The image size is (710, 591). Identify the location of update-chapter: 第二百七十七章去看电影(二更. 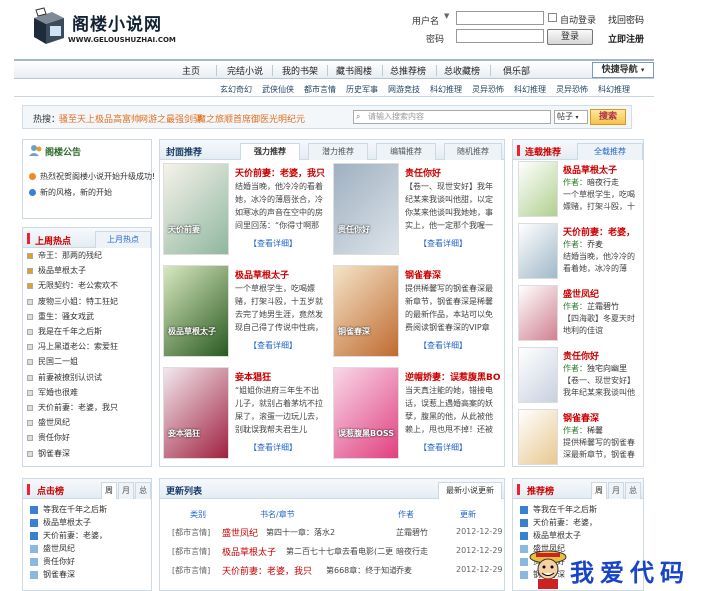
(339, 551).